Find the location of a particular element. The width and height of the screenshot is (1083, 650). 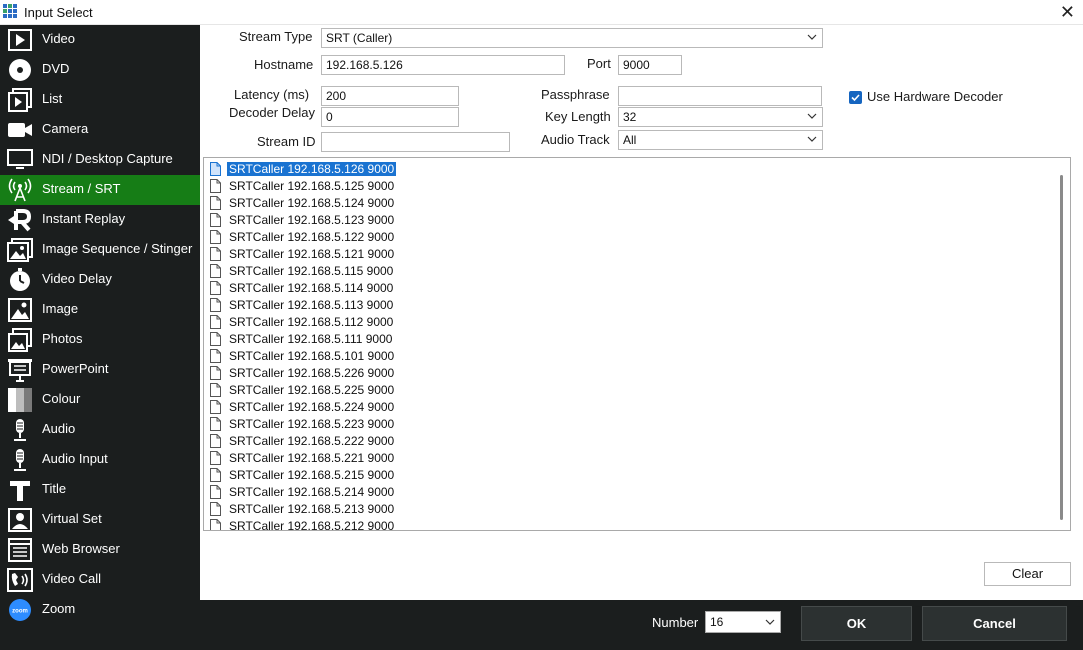

list-item-label: SRTCaller 192.168.5.221 9000 is located at coordinates (312, 457).